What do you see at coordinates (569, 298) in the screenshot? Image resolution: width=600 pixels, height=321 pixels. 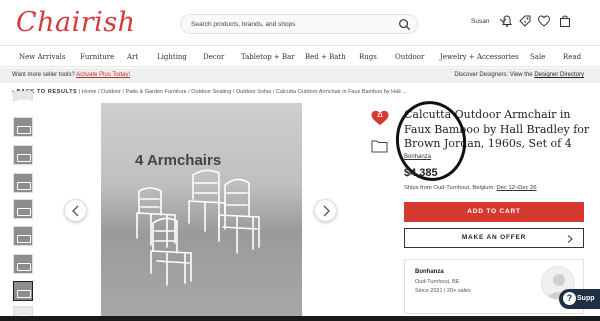 I see `help-icon: ?` at bounding box center [569, 298].